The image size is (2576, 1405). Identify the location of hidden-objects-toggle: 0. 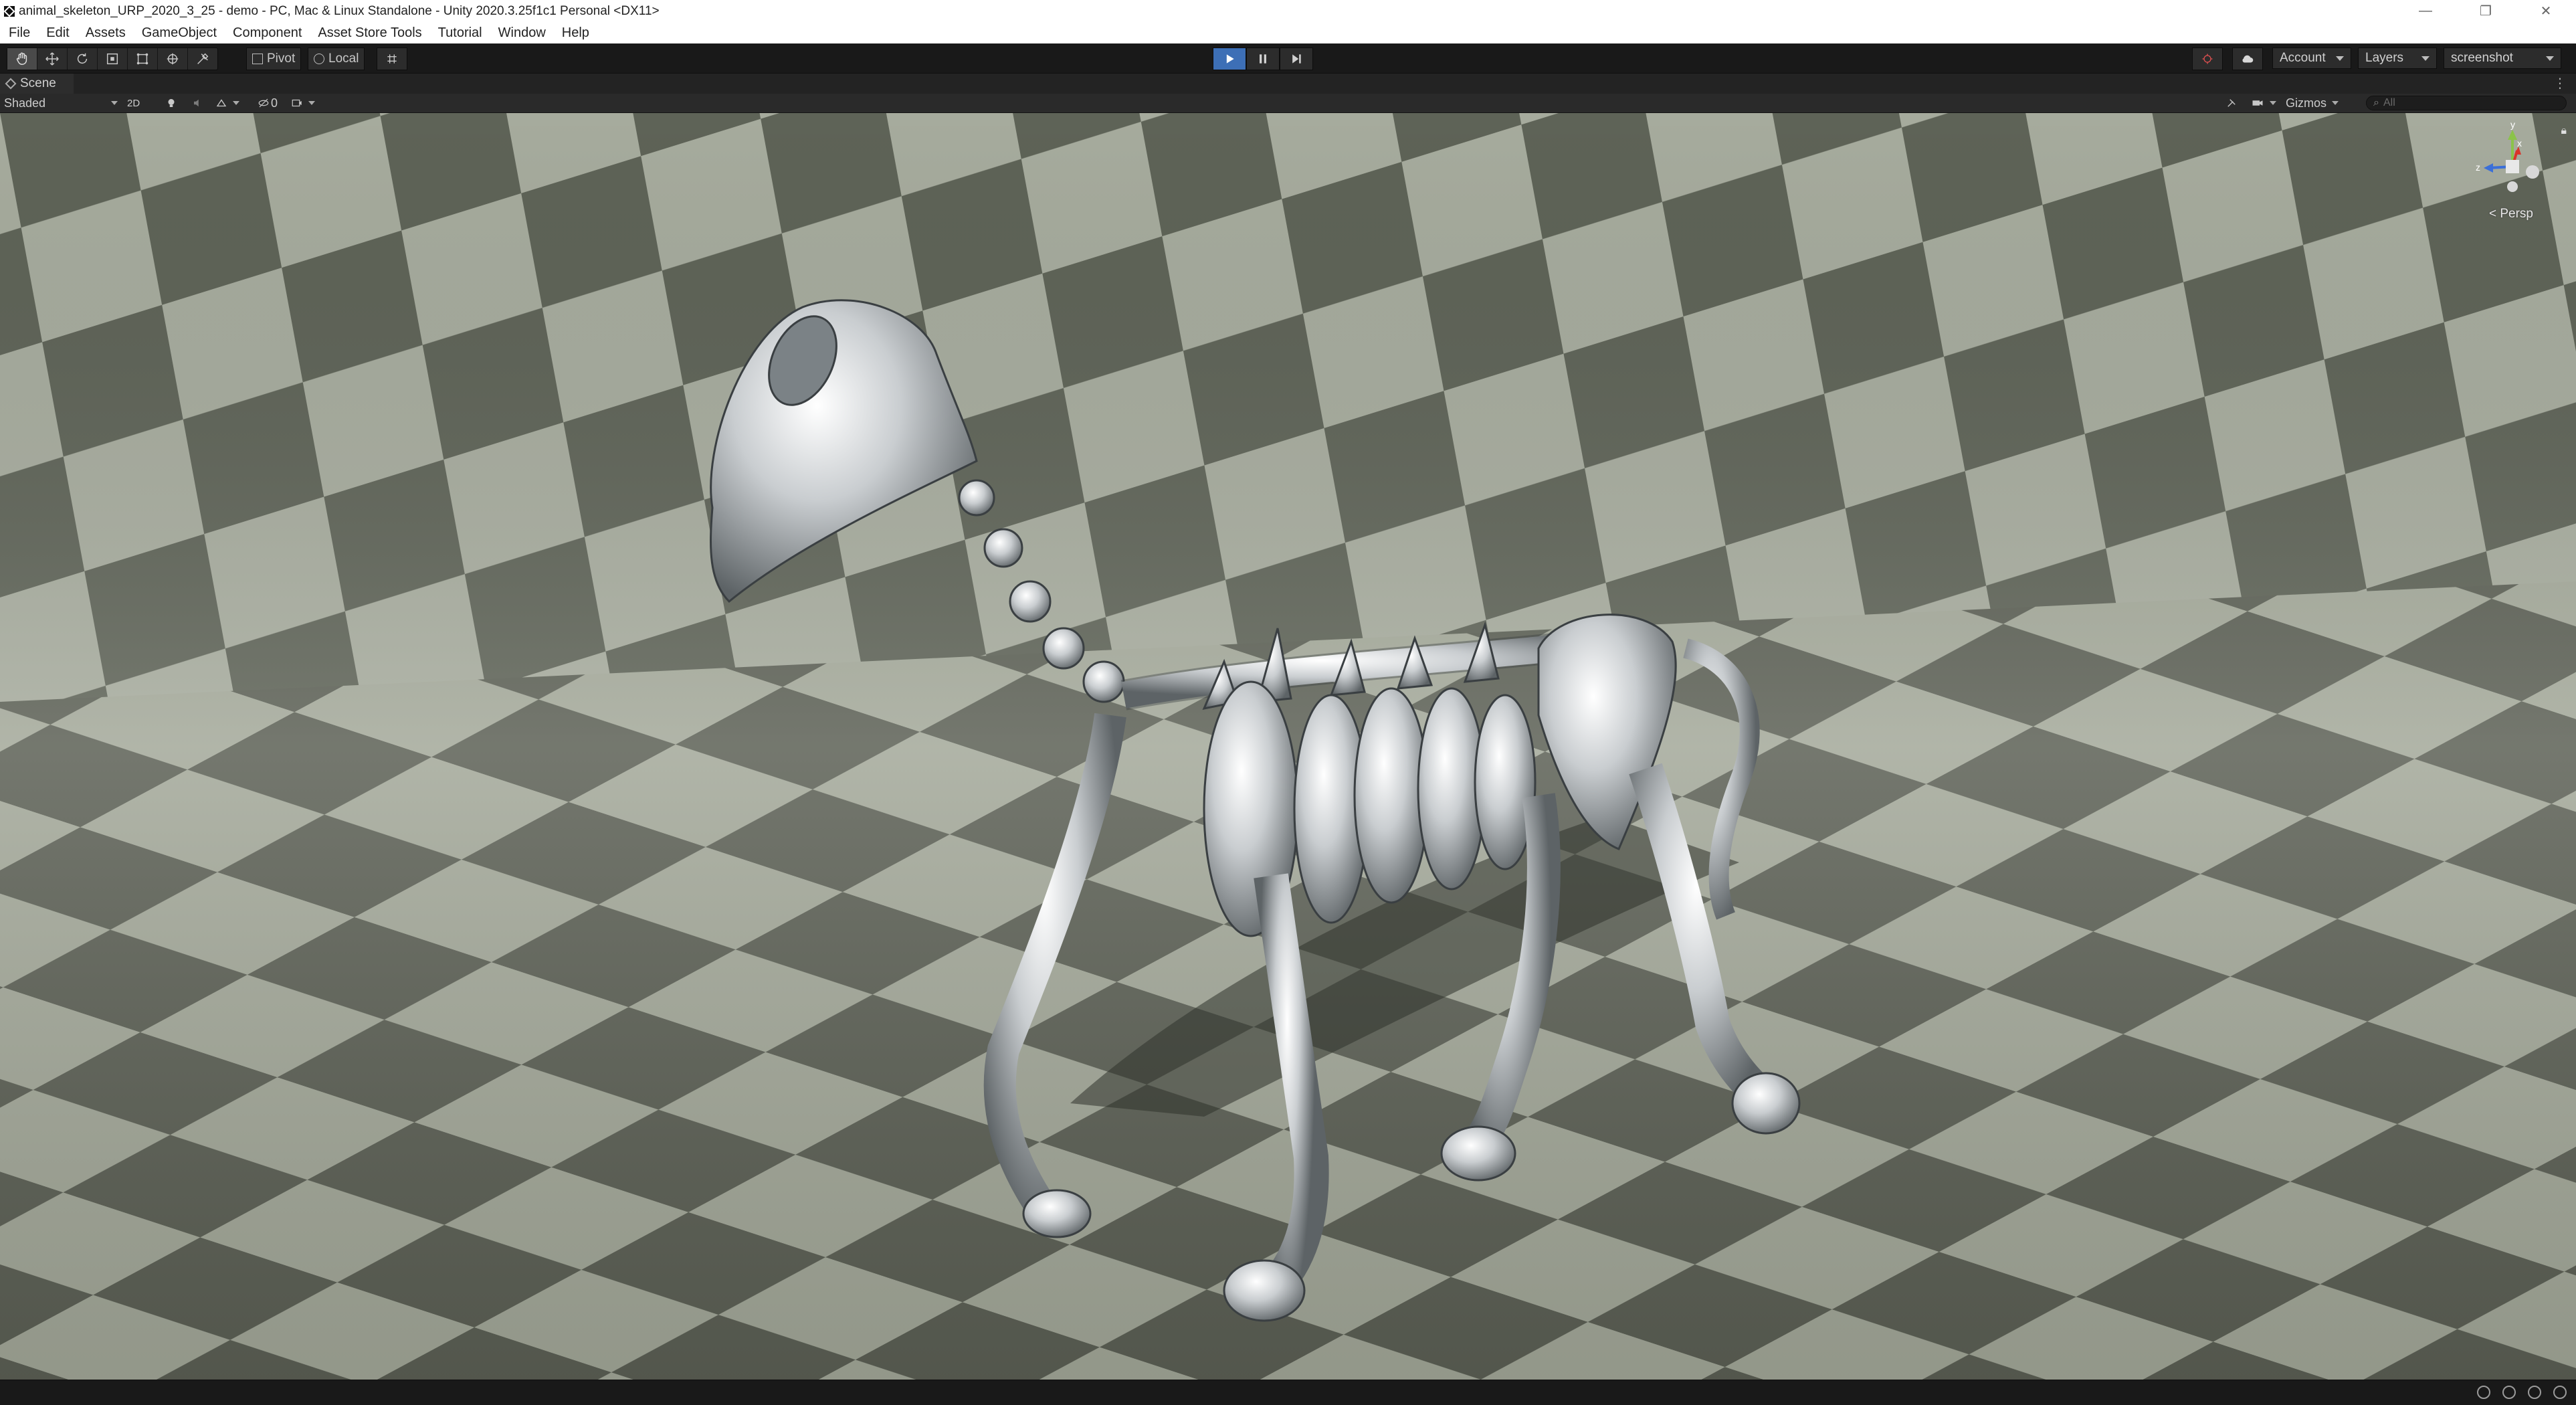
(268, 103).